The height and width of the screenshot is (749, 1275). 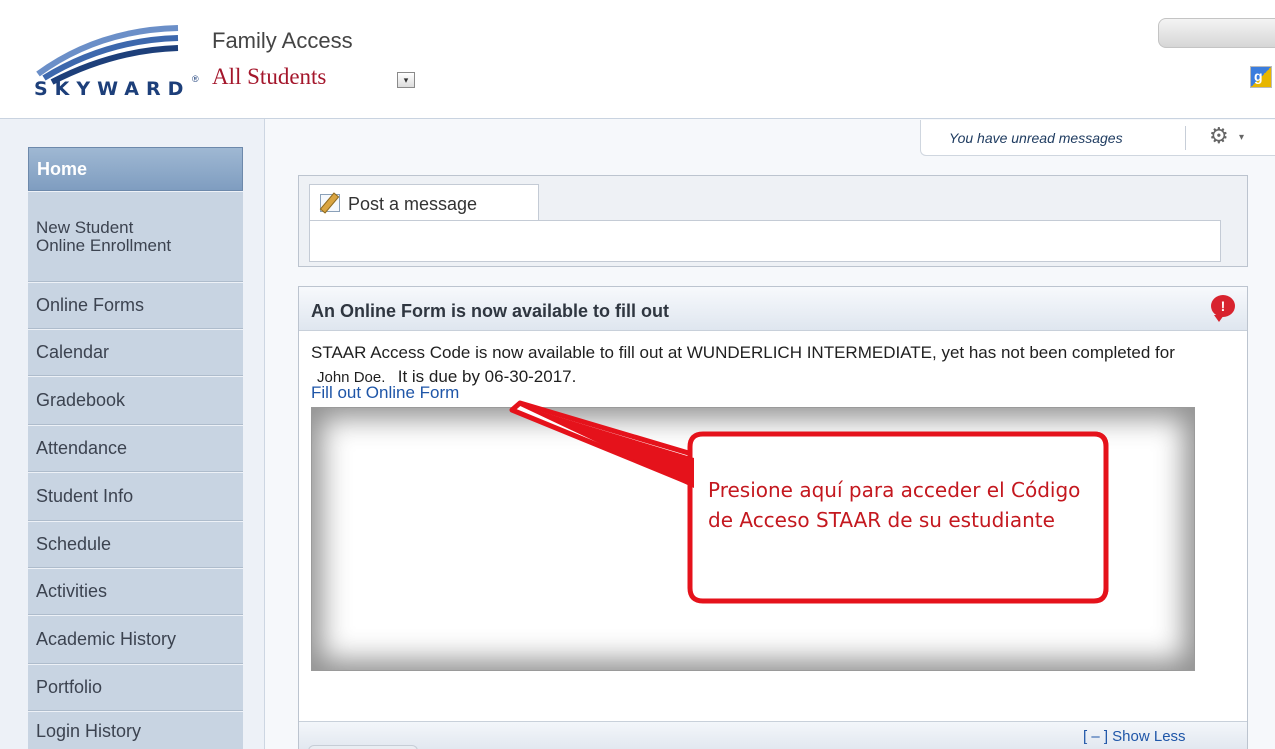 What do you see at coordinates (135, 449) in the screenshot?
I see `sidebar-item-attendance: Attendance` at bounding box center [135, 449].